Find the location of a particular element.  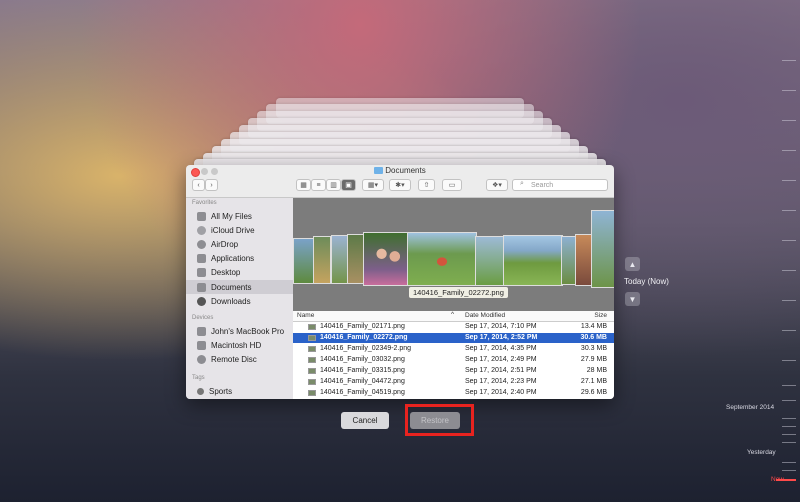

sidebar-item-macintosh-hd: Macintosh HD is located at coordinates (239, 345).